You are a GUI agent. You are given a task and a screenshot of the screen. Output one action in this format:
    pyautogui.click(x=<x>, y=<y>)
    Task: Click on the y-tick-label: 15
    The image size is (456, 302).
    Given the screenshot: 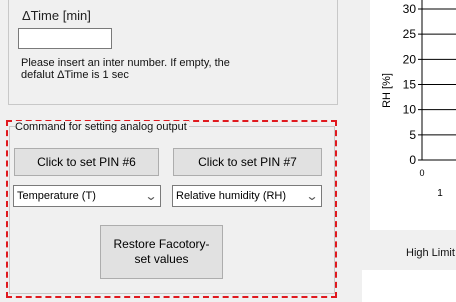 What is the action you would take?
    pyautogui.click(x=410, y=85)
    